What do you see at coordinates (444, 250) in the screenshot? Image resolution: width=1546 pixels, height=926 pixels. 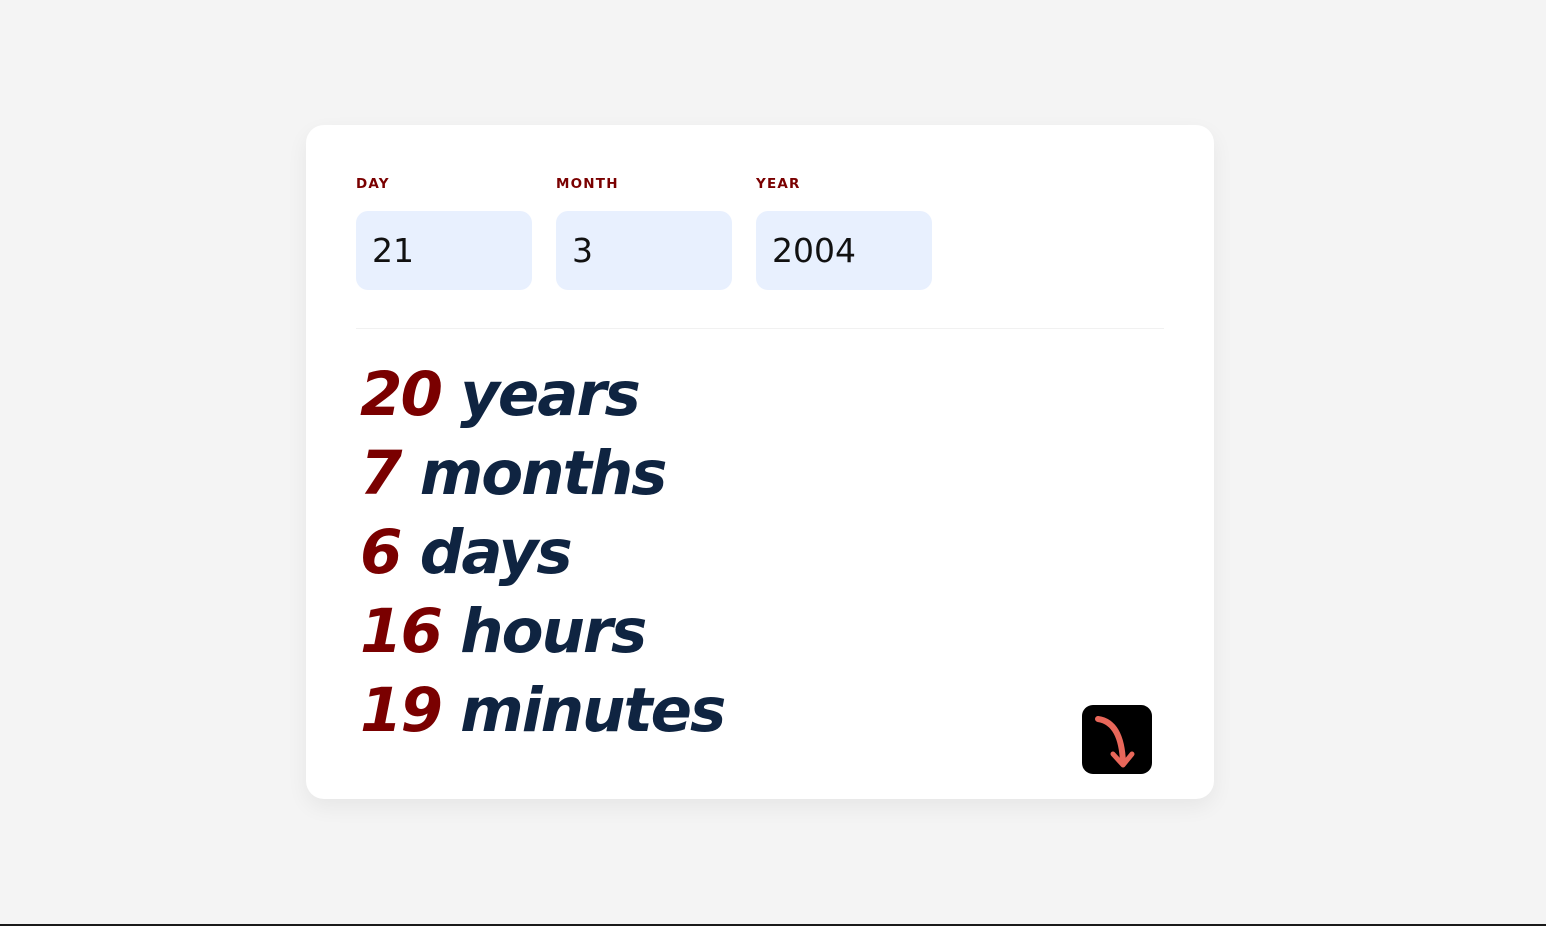 I see `day-input` at bounding box center [444, 250].